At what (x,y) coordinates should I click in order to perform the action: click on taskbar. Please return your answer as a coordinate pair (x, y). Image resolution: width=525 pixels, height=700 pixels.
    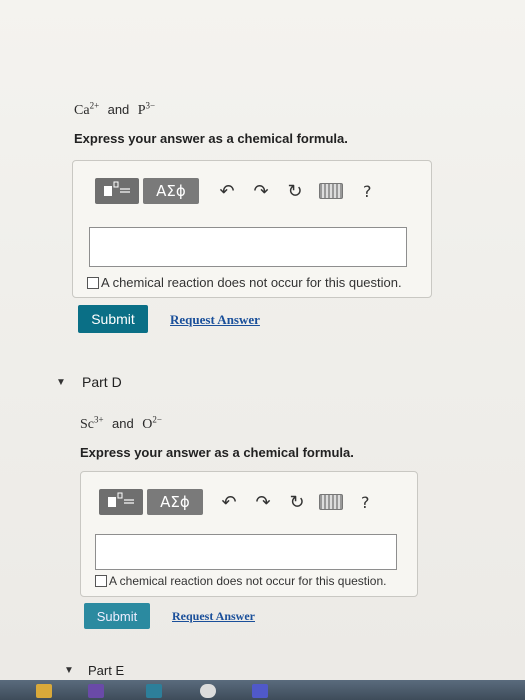
    Looking at the image, I should click on (262, 690).